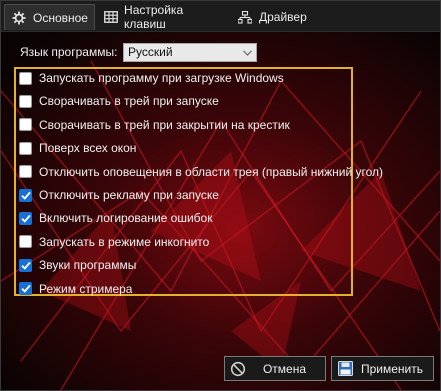  What do you see at coordinates (124, 241) in the screenshot?
I see `option-label: Запускать в режиме инкогнито` at bounding box center [124, 241].